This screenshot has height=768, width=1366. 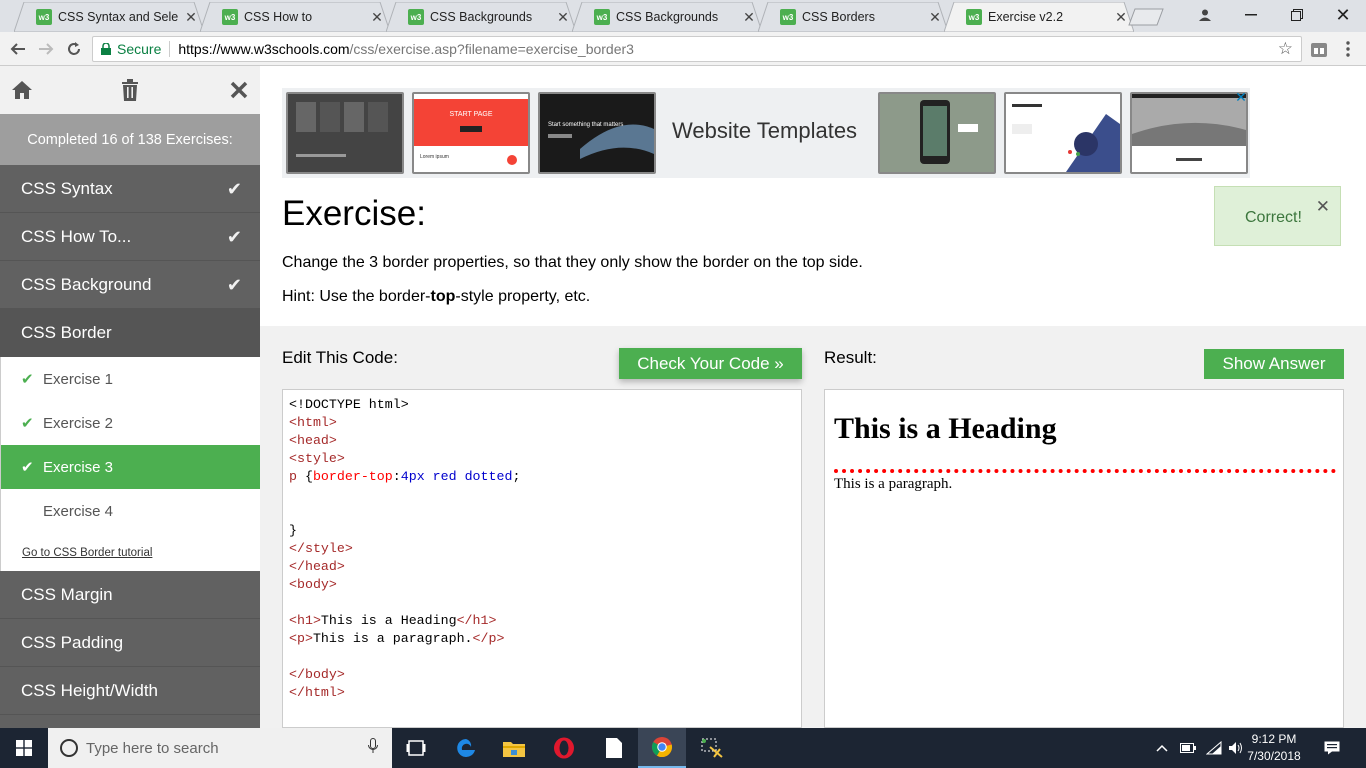 What do you see at coordinates (130, 511) in the screenshot?
I see `sidebar-exercise-4: Exercise 4` at bounding box center [130, 511].